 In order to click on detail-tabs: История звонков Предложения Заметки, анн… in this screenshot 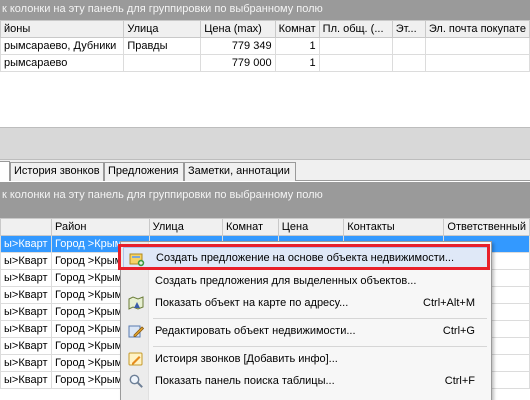, I will do `click(265, 170)`.